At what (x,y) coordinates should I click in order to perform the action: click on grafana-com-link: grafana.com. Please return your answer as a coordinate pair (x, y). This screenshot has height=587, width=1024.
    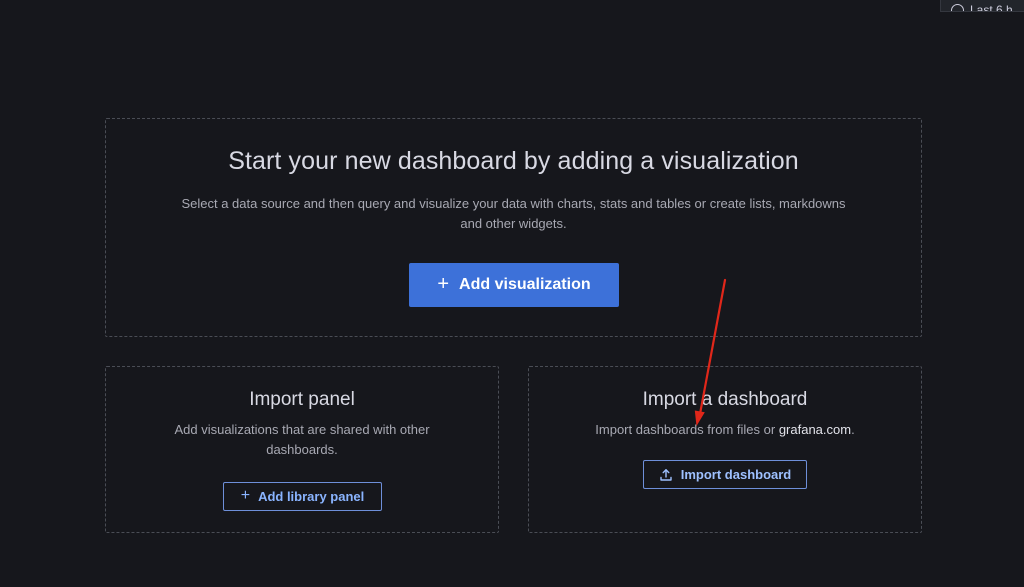
    Looking at the image, I should click on (815, 429).